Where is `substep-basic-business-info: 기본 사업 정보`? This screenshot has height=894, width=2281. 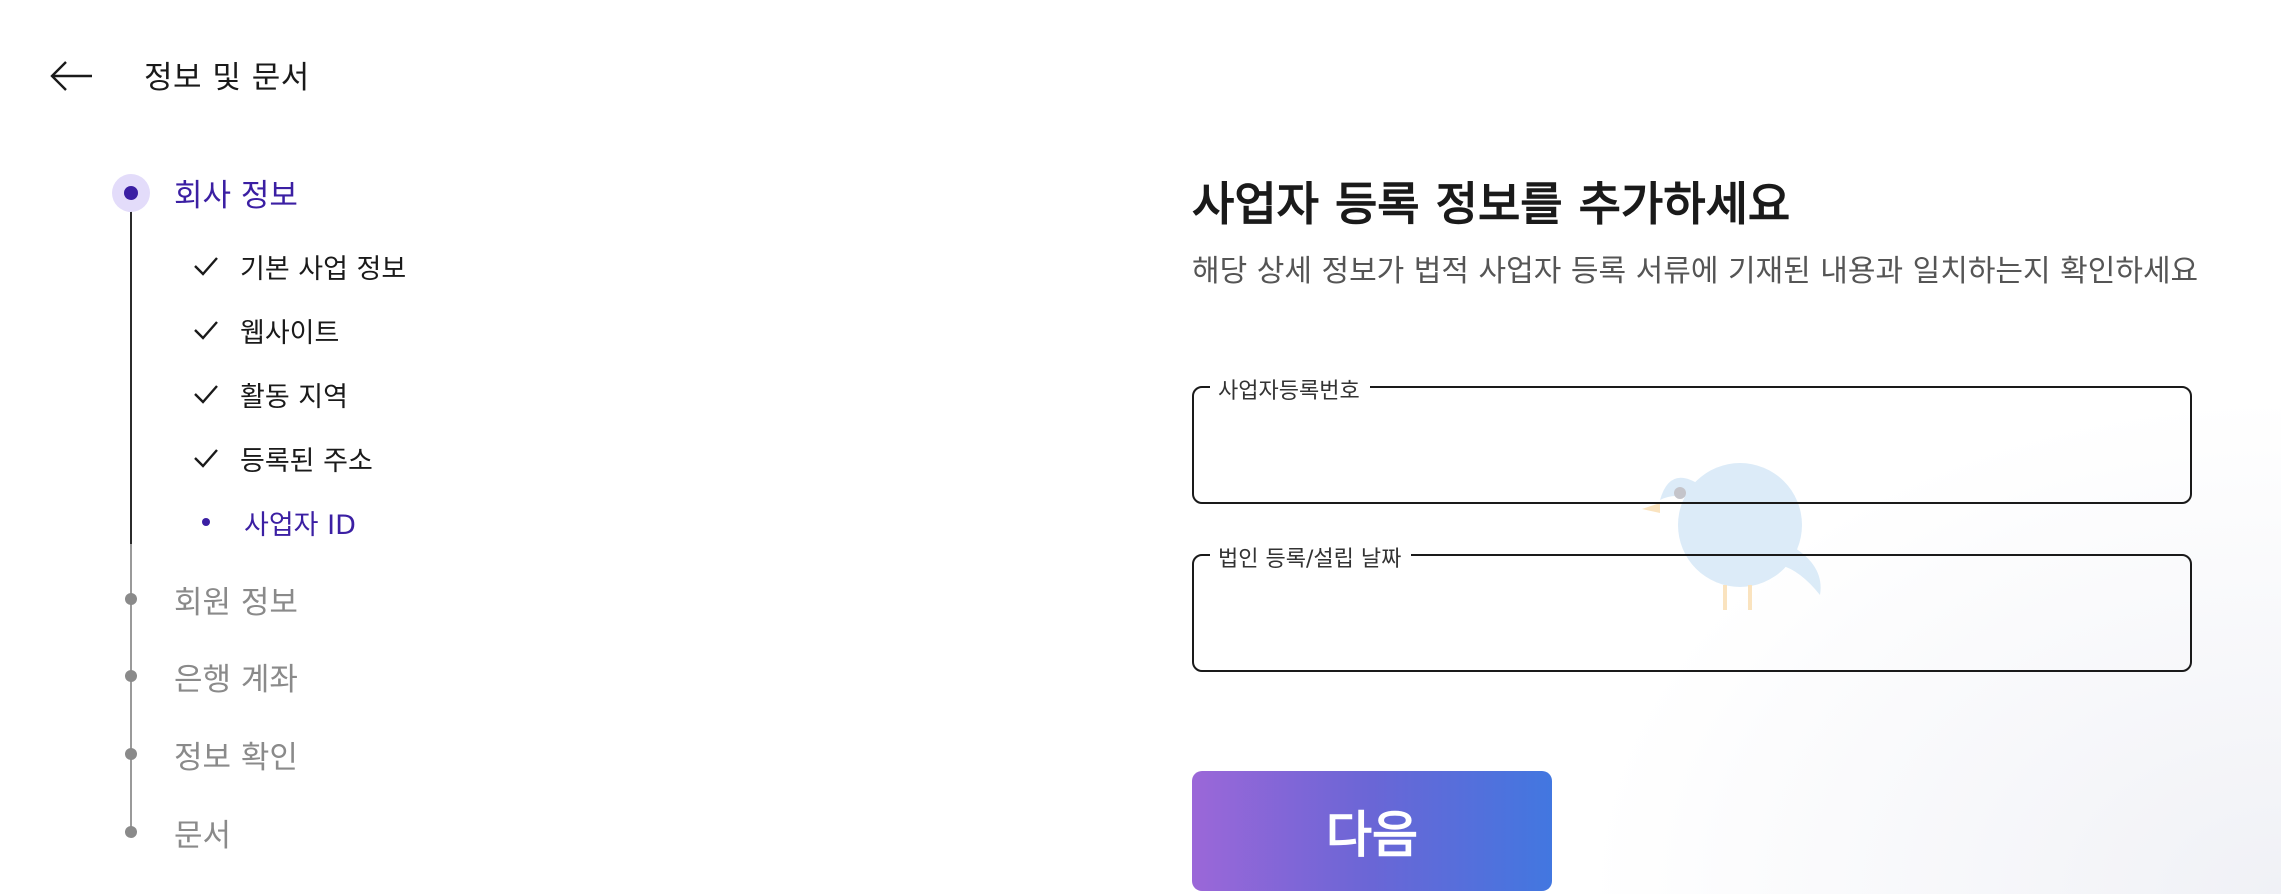 substep-basic-business-info: 기본 사업 정보 is located at coordinates (299, 266).